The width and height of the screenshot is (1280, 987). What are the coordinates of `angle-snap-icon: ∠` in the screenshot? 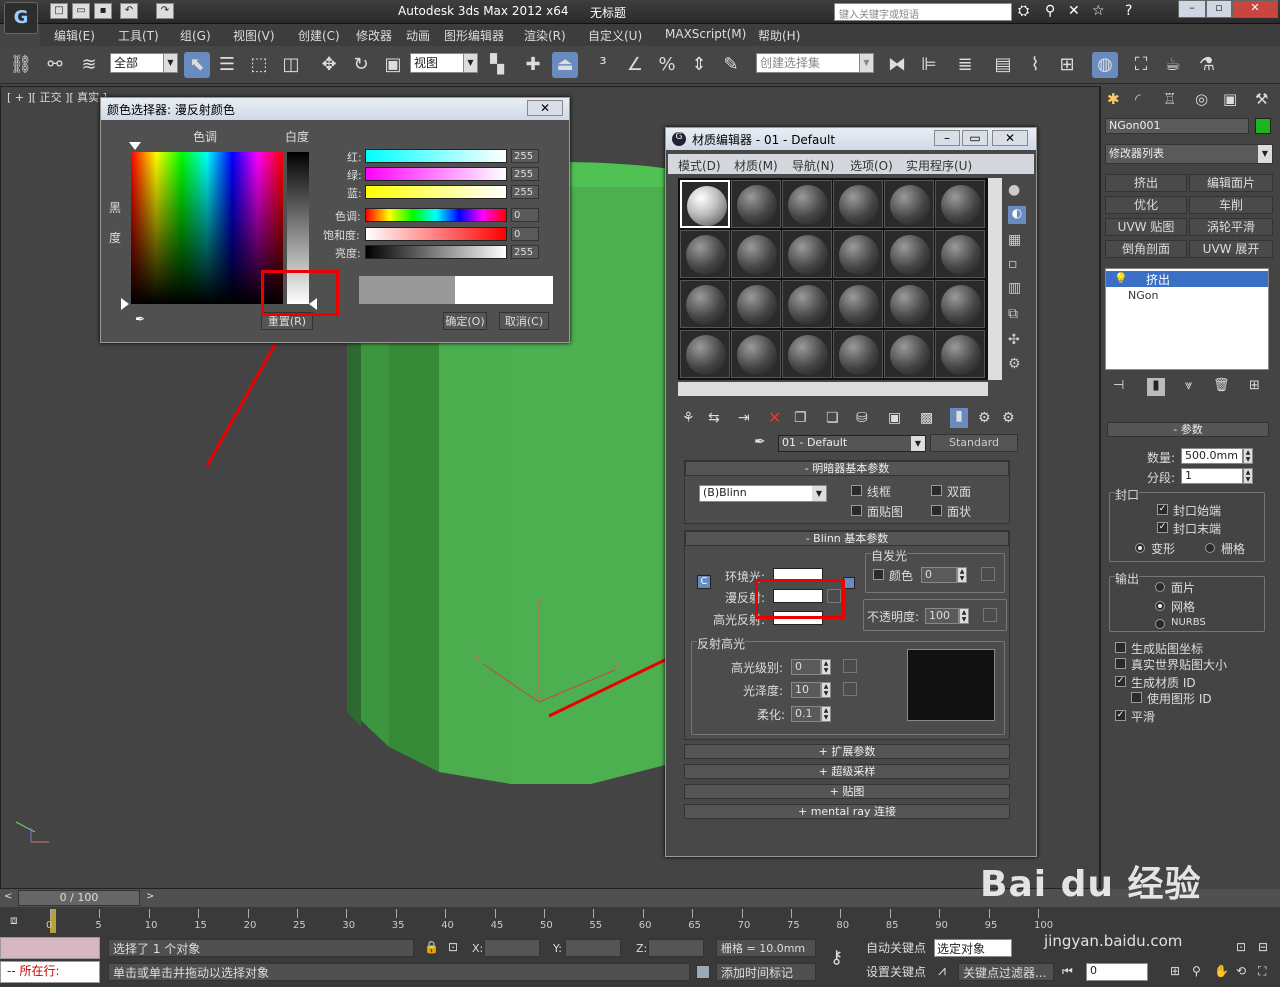 It's located at (635, 65).